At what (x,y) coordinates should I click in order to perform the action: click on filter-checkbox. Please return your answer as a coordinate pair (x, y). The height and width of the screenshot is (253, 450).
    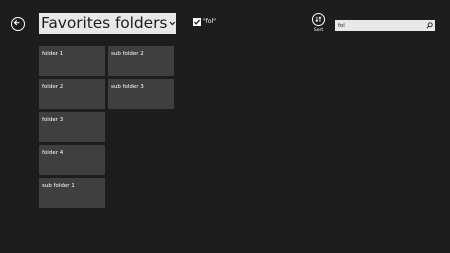
    Looking at the image, I should click on (197, 22).